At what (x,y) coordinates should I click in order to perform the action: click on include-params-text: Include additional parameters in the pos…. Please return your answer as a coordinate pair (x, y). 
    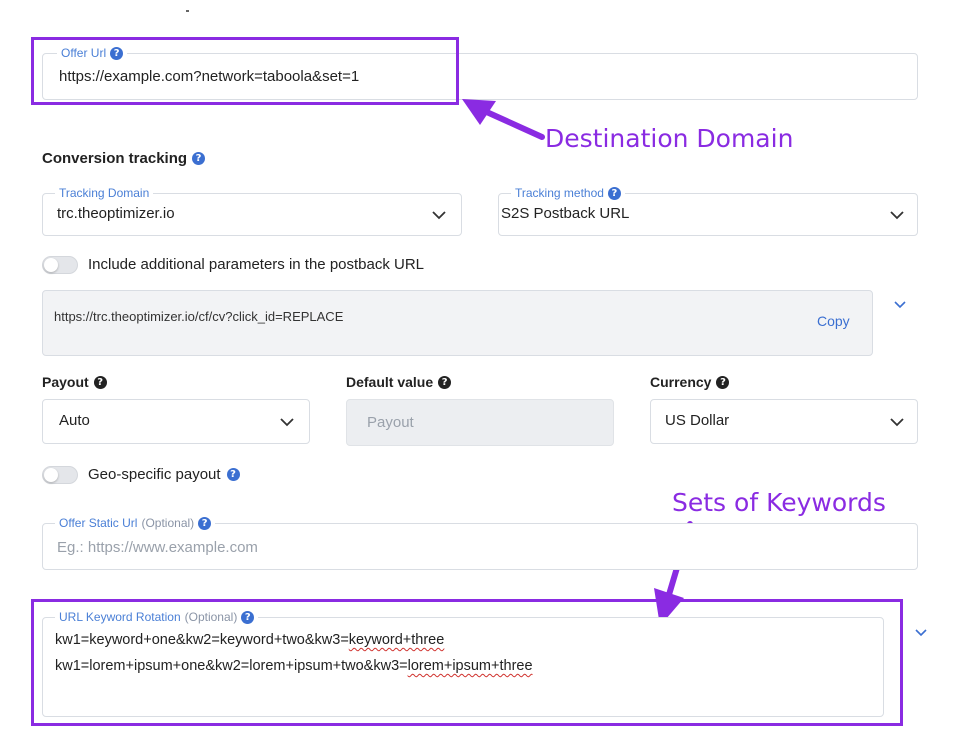
    Looking at the image, I should click on (256, 264).